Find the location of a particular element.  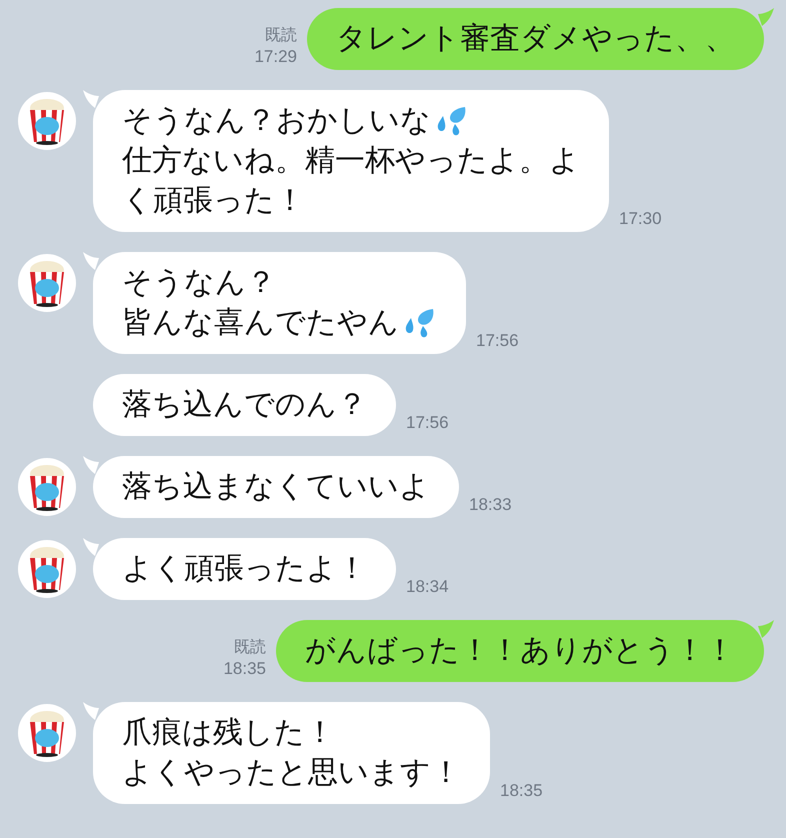

message-text: 爪痕は残した！ is located at coordinates (228, 733).